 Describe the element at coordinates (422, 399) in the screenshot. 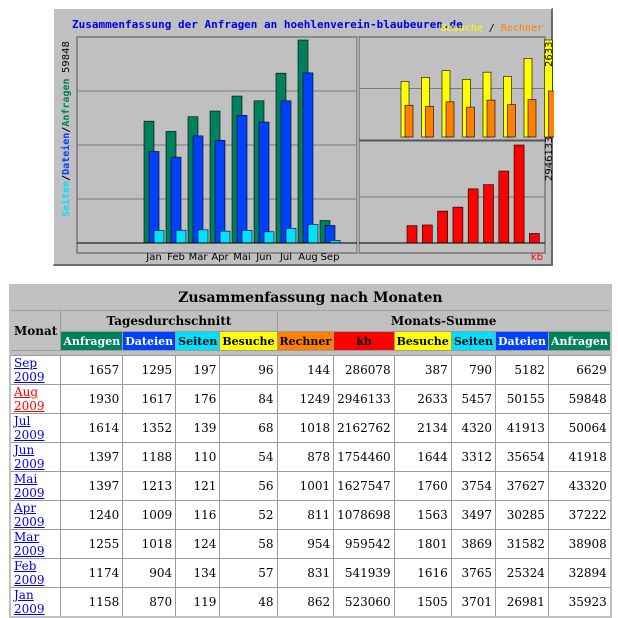

I see `value-cell: 2633` at that location.